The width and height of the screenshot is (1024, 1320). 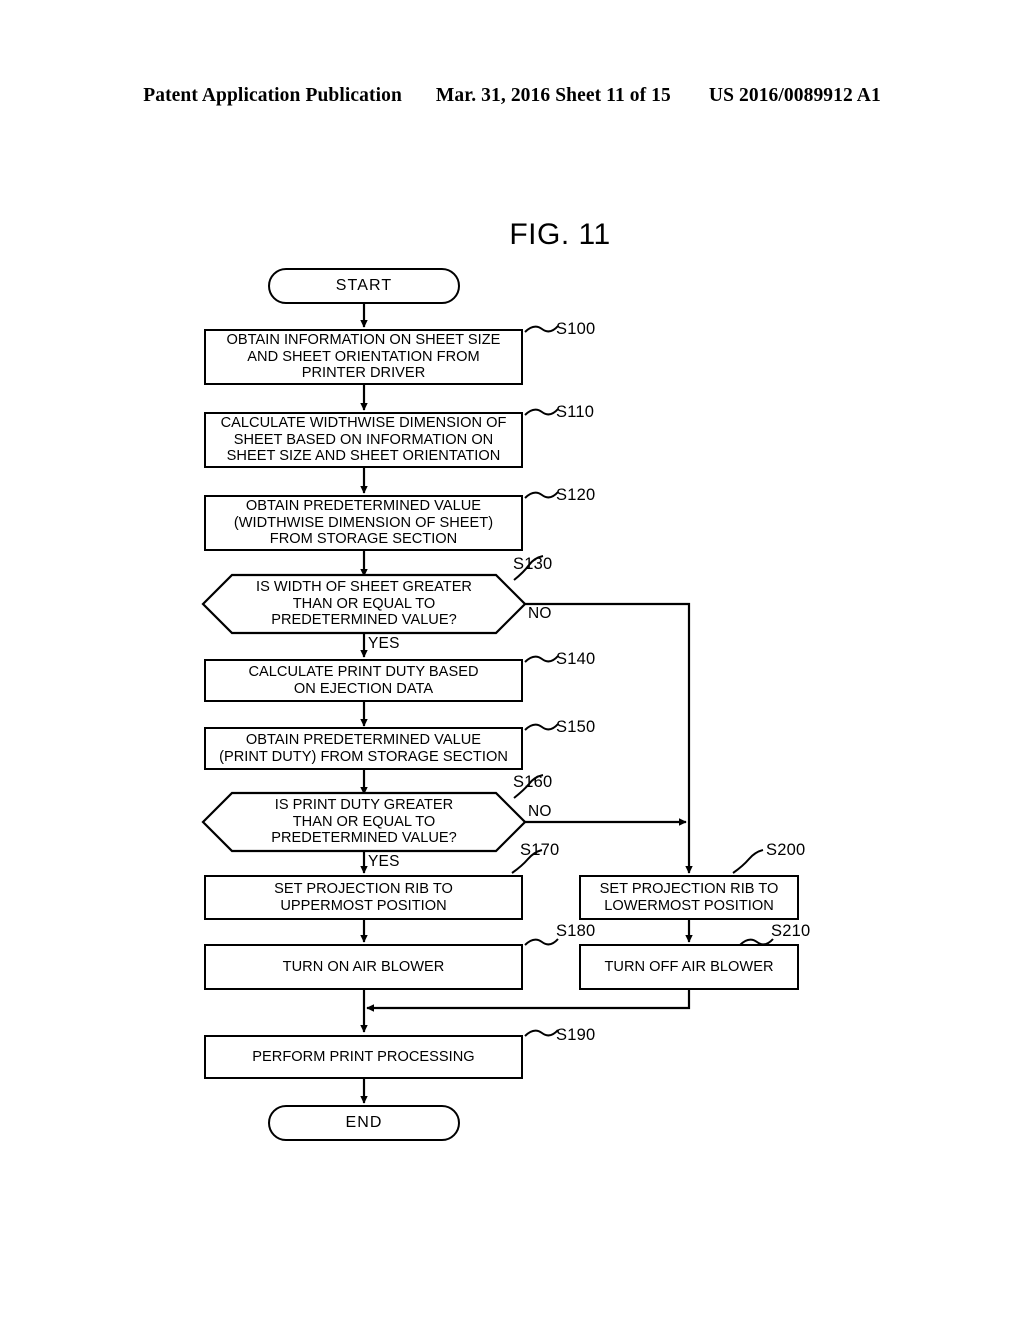 I want to click on process-text-s210: TURN OFF AIR BLOWER, so click(x=689, y=966).